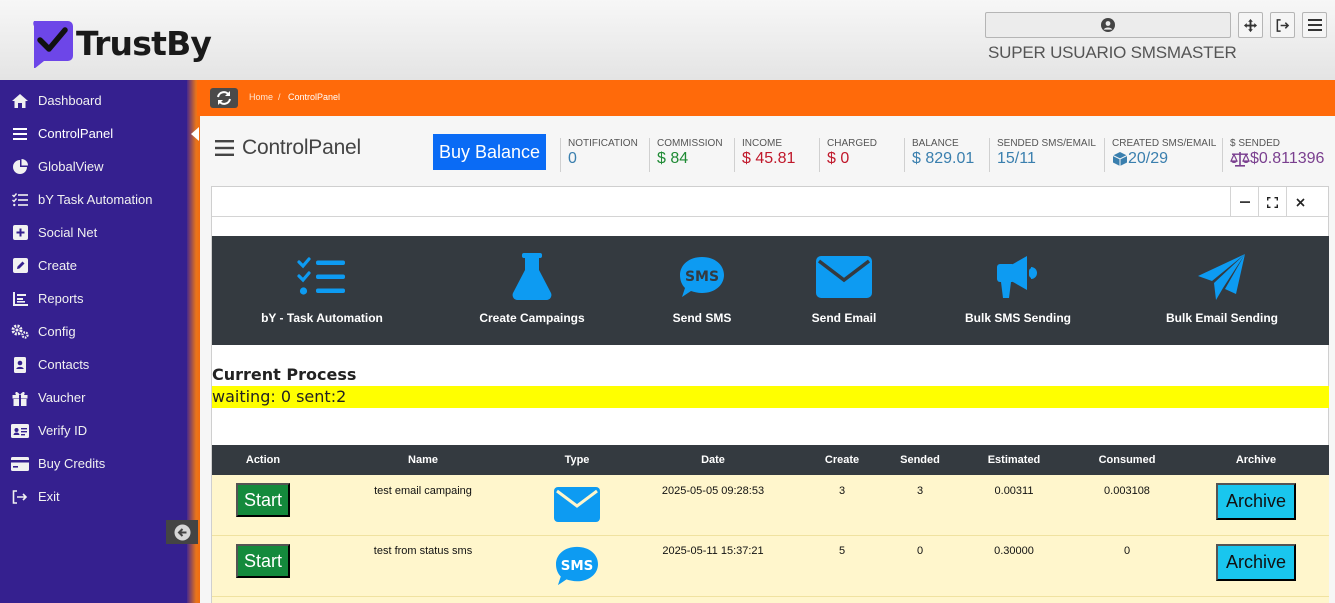 Image resolution: width=1335 pixels, height=603 pixels. Describe the element at coordinates (49, 496) in the screenshot. I see `sidebar-item-label: Exit` at that location.